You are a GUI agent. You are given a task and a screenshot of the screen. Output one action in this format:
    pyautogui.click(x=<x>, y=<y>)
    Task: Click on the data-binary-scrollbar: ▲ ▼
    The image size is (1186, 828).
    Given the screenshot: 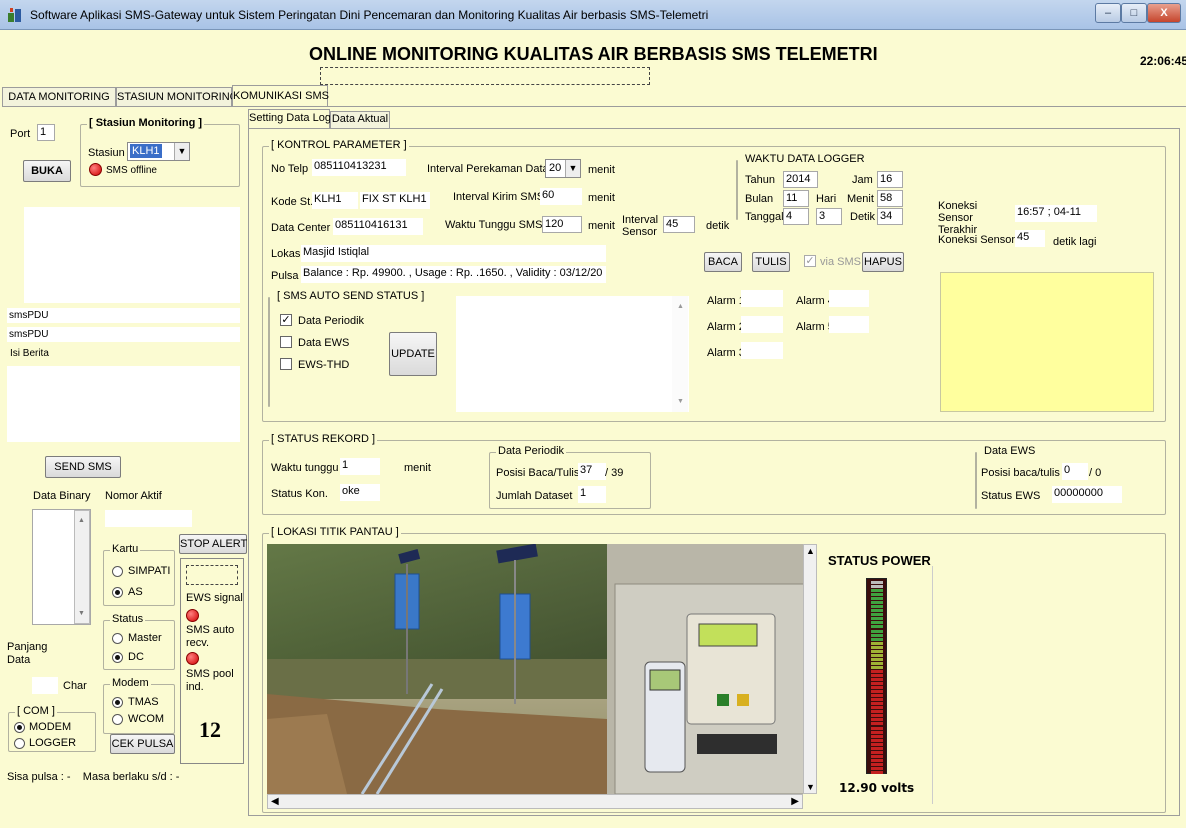 What is the action you would take?
    pyautogui.click(x=82, y=567)
    